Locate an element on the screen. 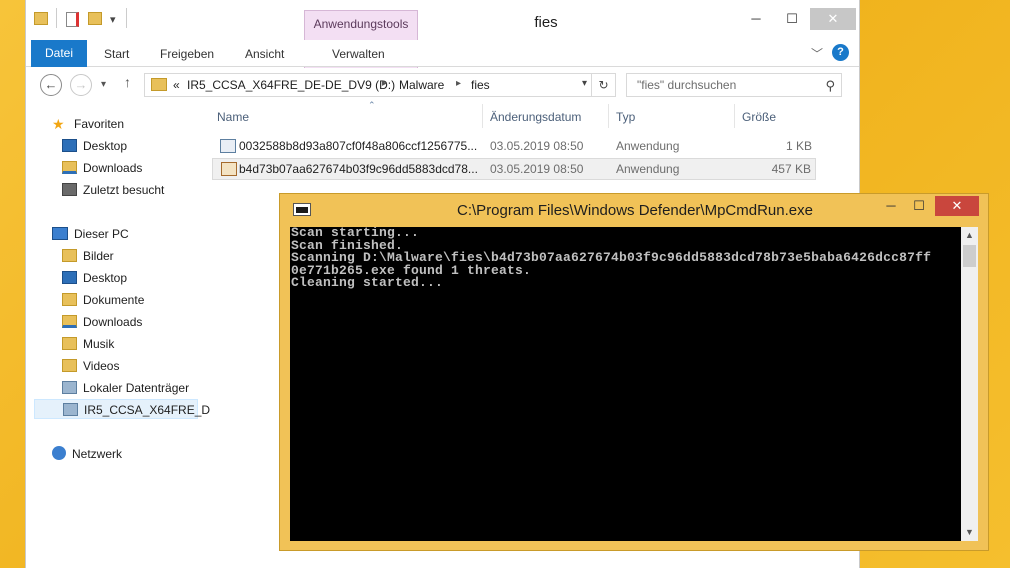  context-tab-label: Anwendungstools is located at coordinates (361, 24).